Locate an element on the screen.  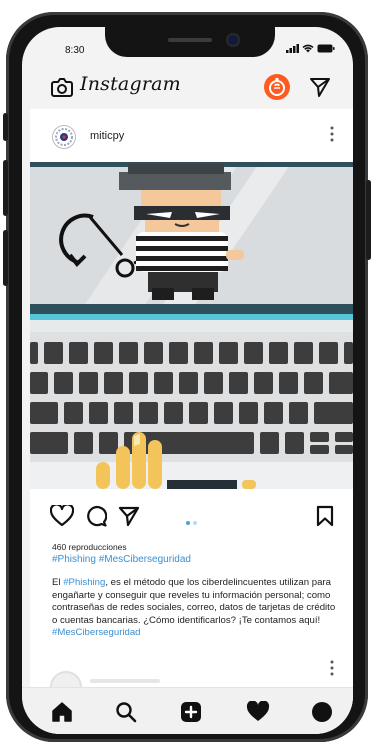
carousel-dot is located at coordinates (195, 523).